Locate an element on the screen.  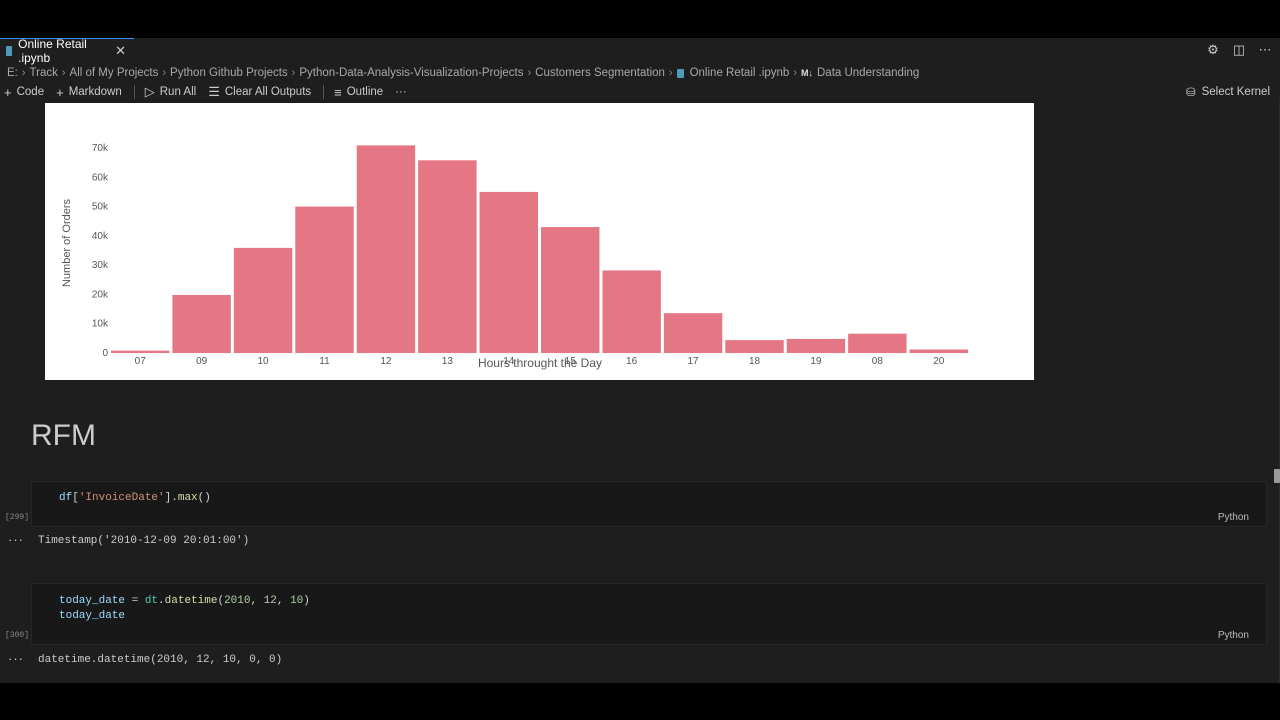
breadcrumb-all-projects: All of My Projects is located at coordinates (114, 73).